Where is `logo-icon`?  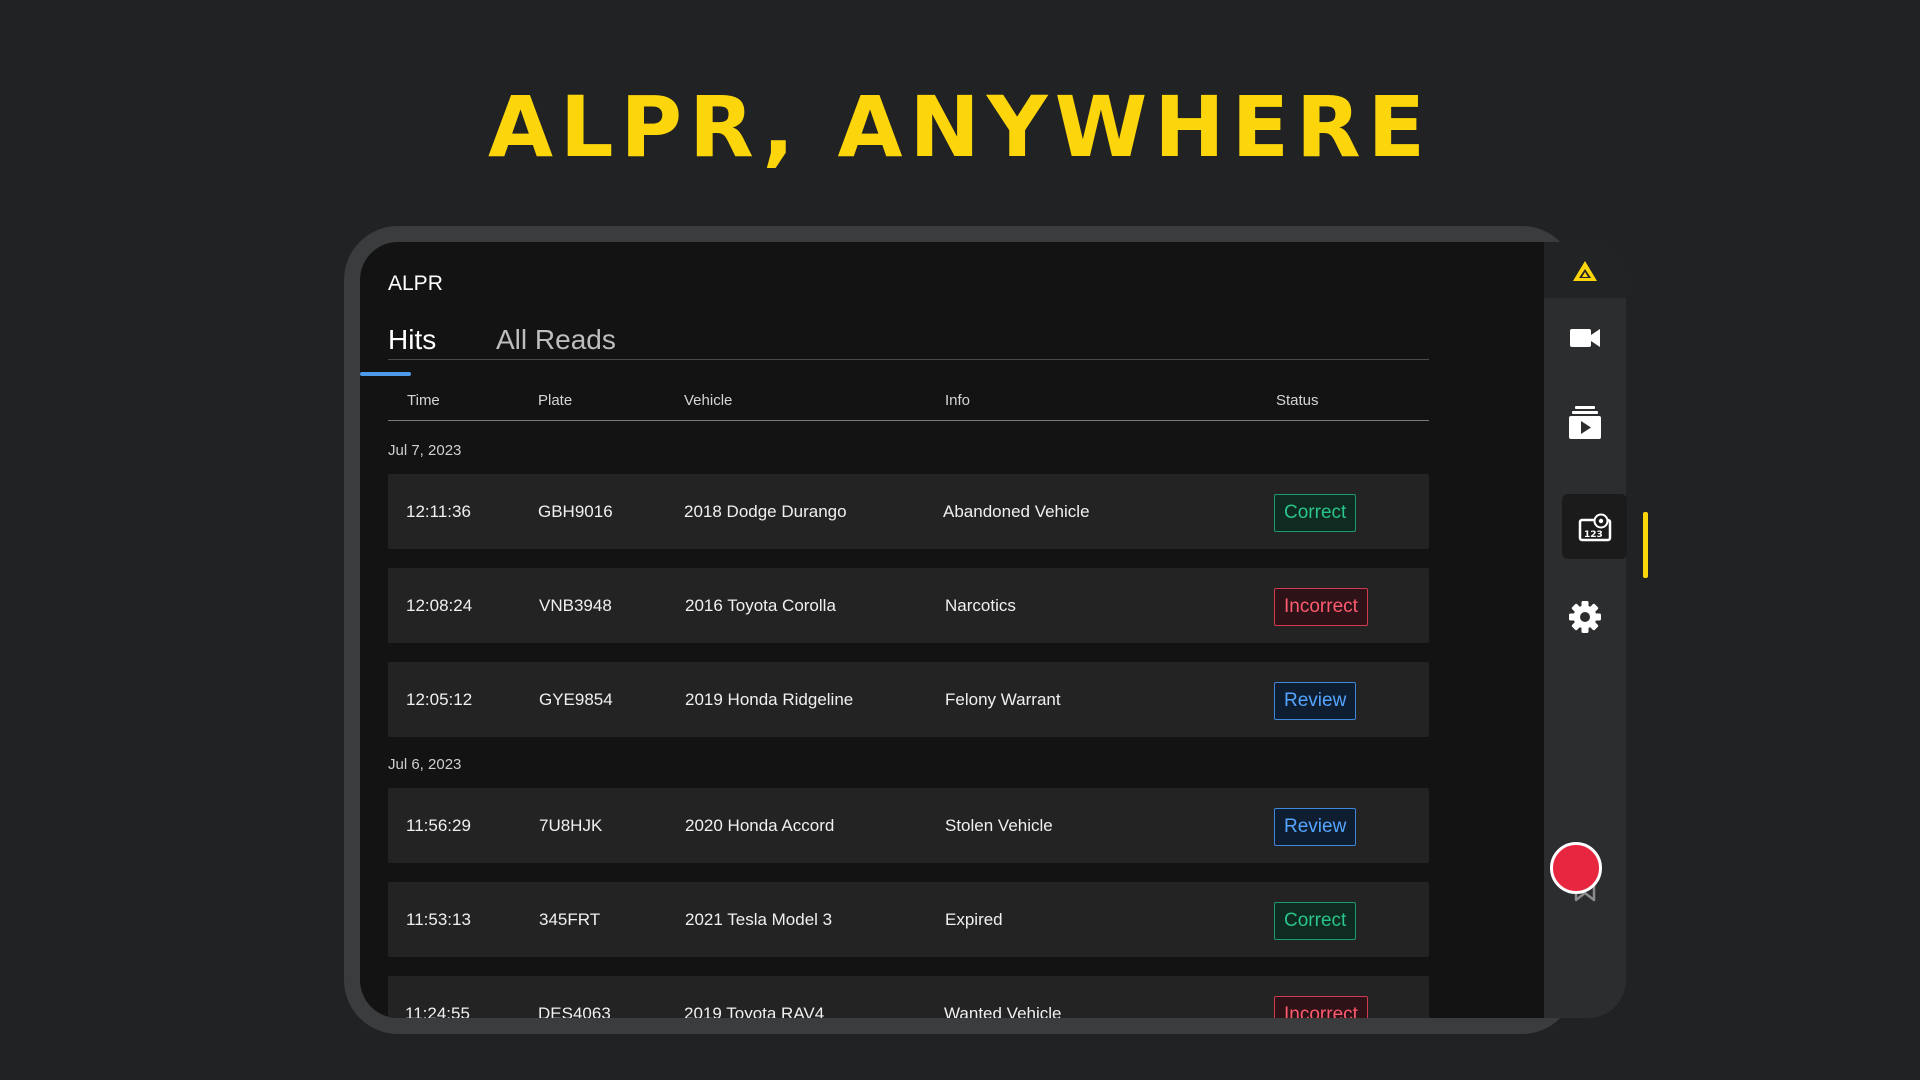
logo-icon is located at coordinates (1585, 271).